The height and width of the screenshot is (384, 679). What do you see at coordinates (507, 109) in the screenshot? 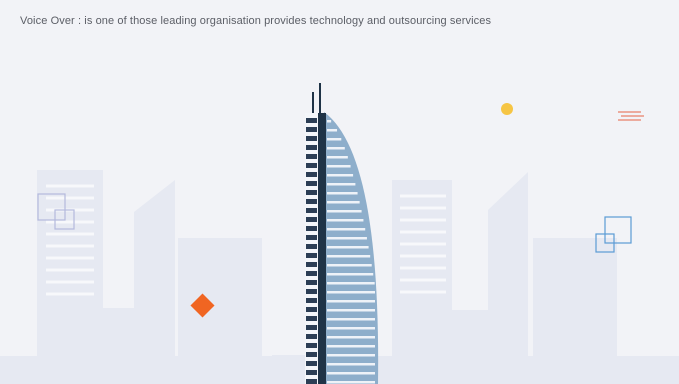
I see `yellow-dot` at bounding box center [507, 109].